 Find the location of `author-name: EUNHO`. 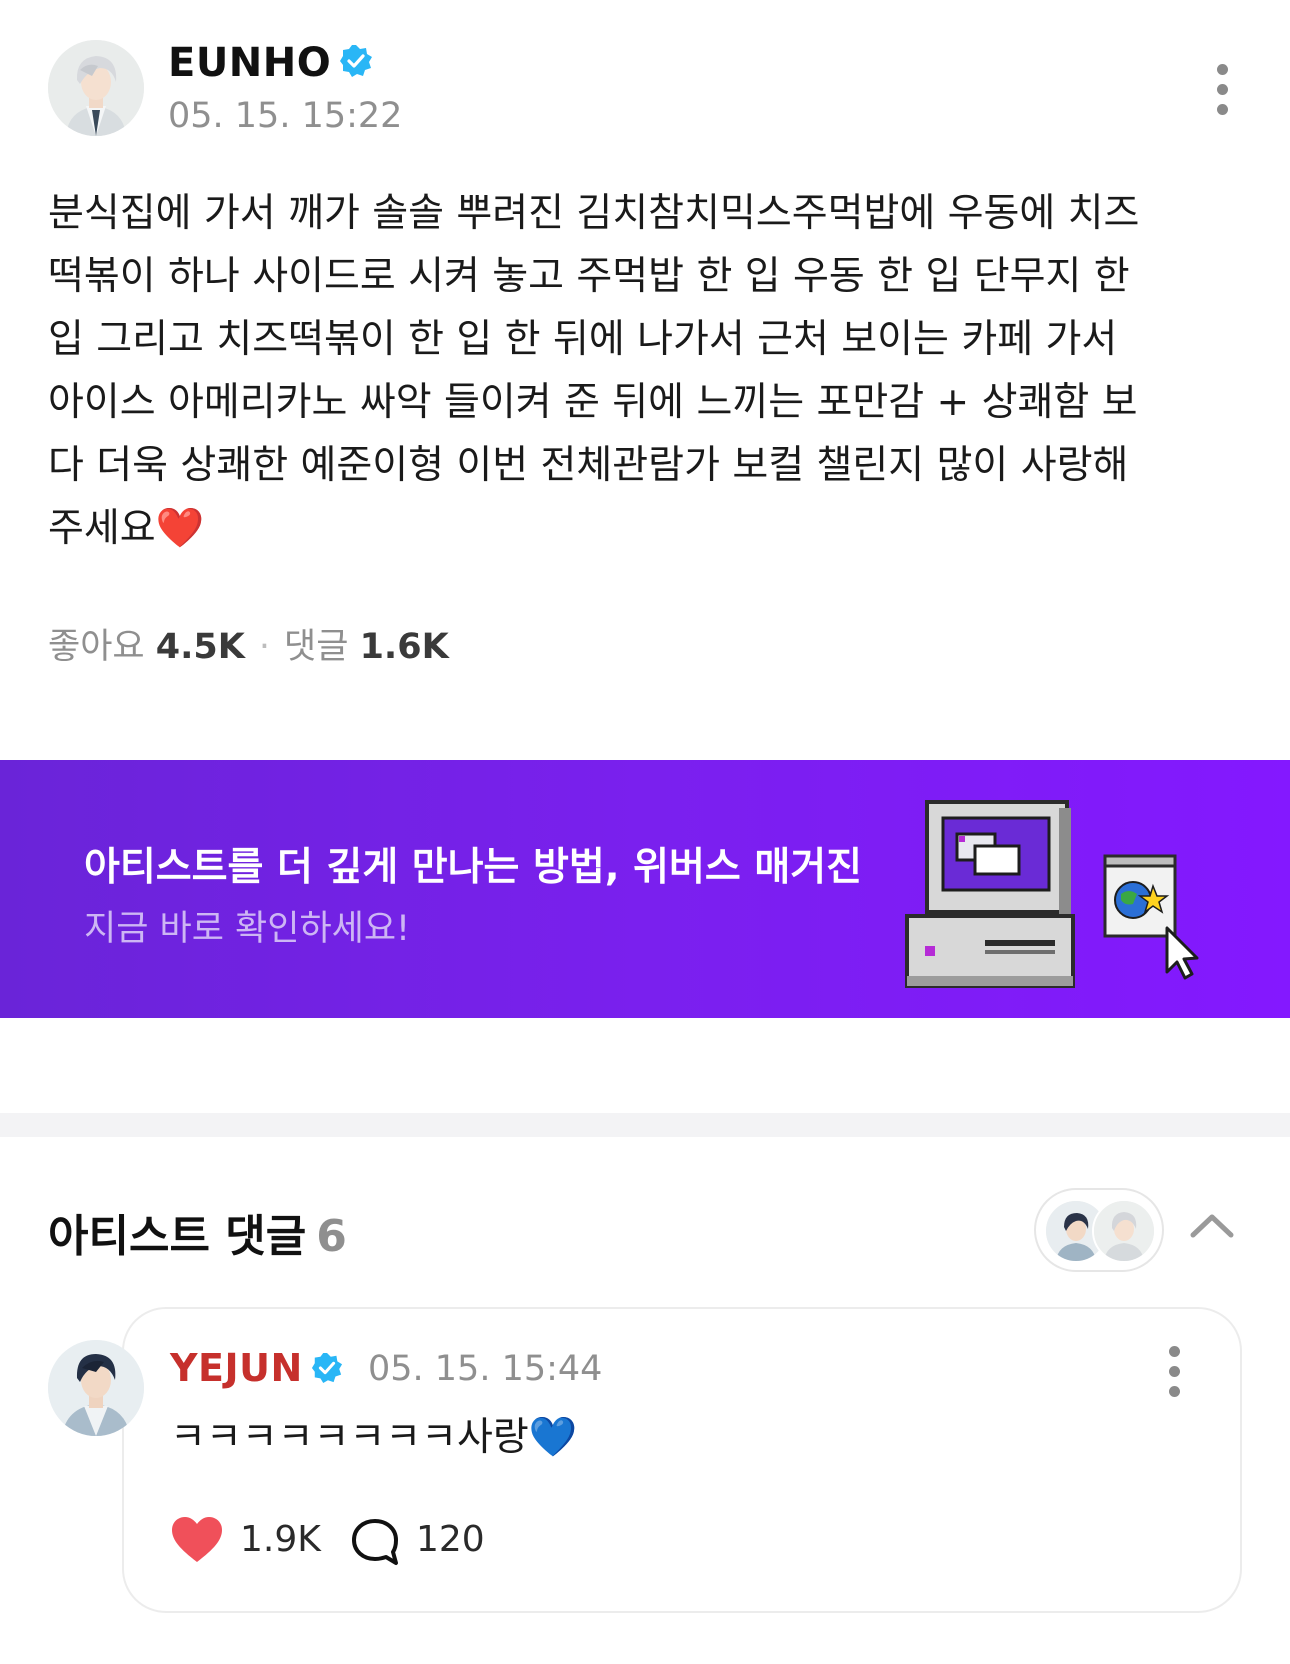

author-name: EUNHO is located at coordinates (270, 64).